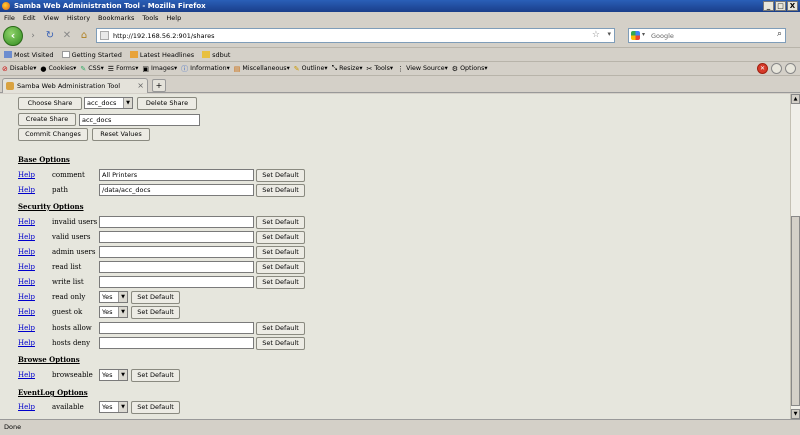  Describe the element at coordinates (19, 69) in the screenshot. I see `dev-disable: ⊘ Disable▾` at that location.